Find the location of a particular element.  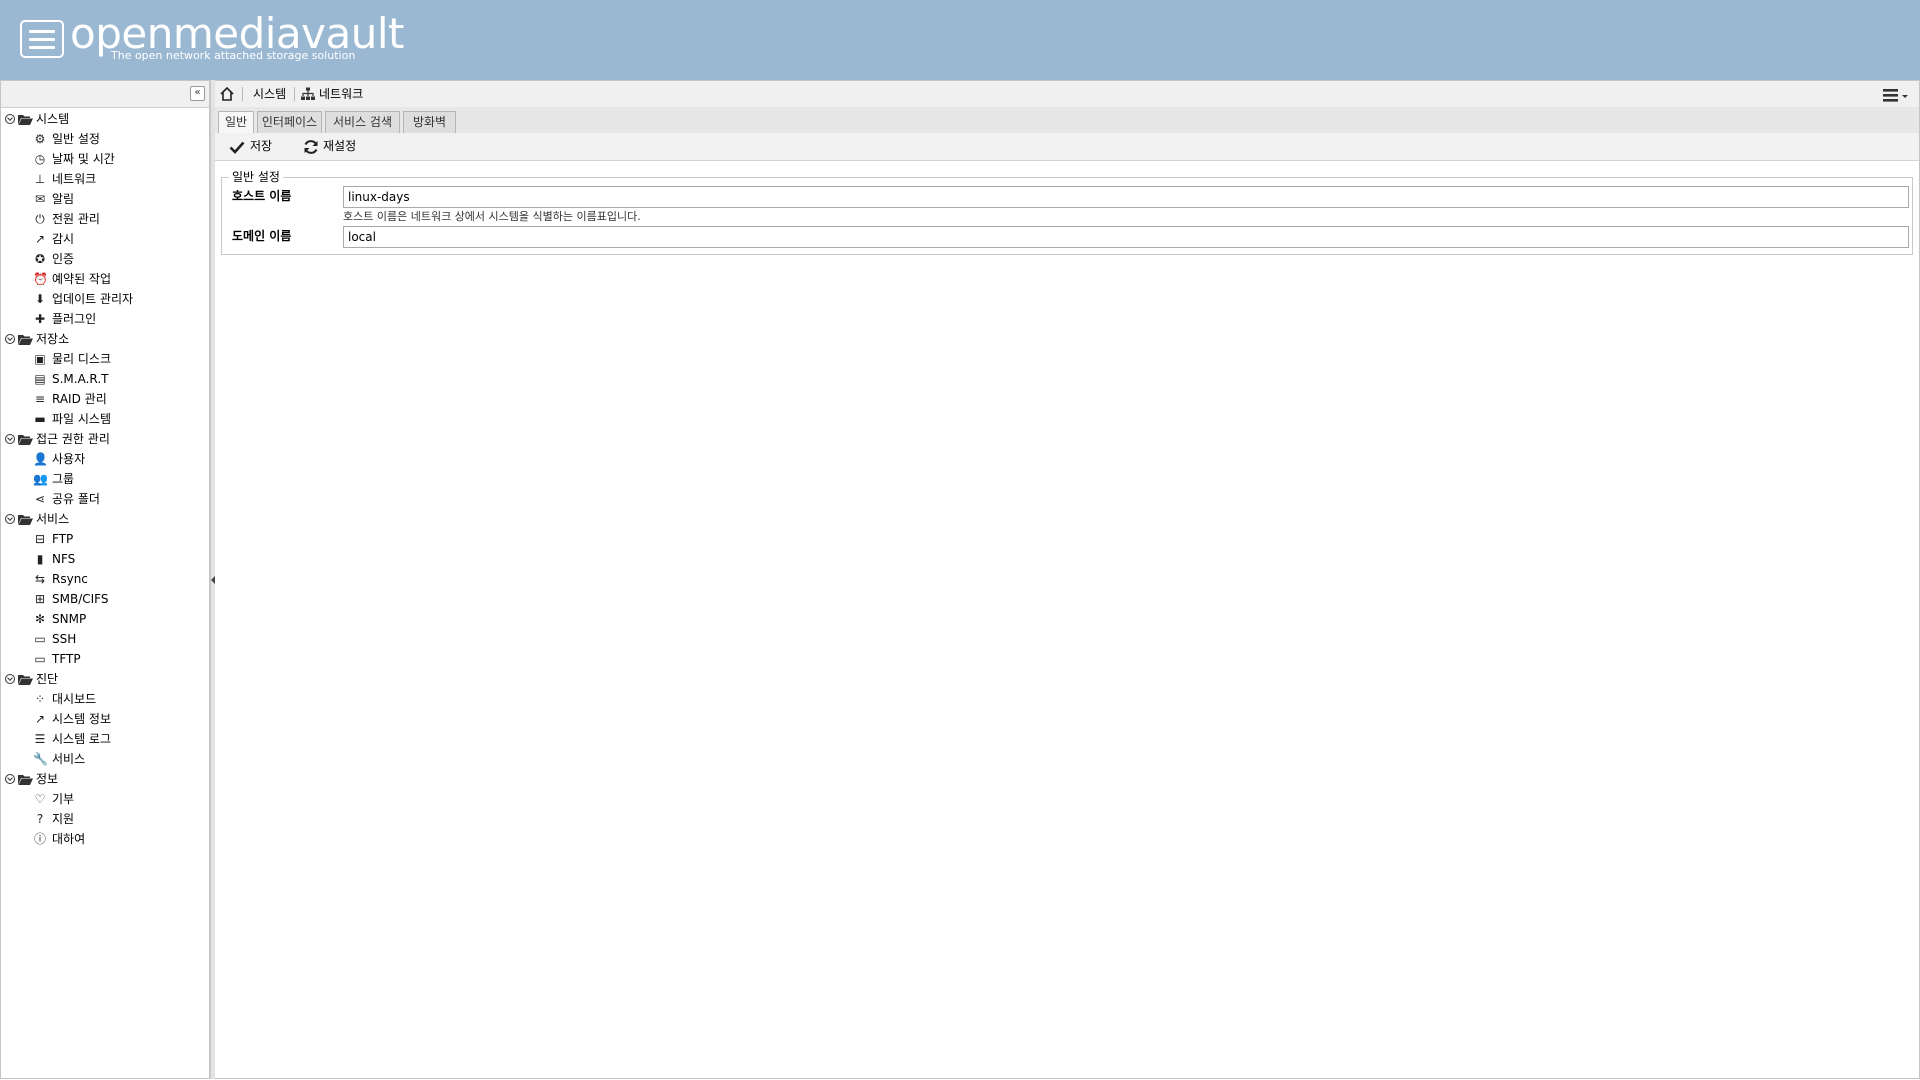

users-icon: 👥 is located at coordinates (40, 479).